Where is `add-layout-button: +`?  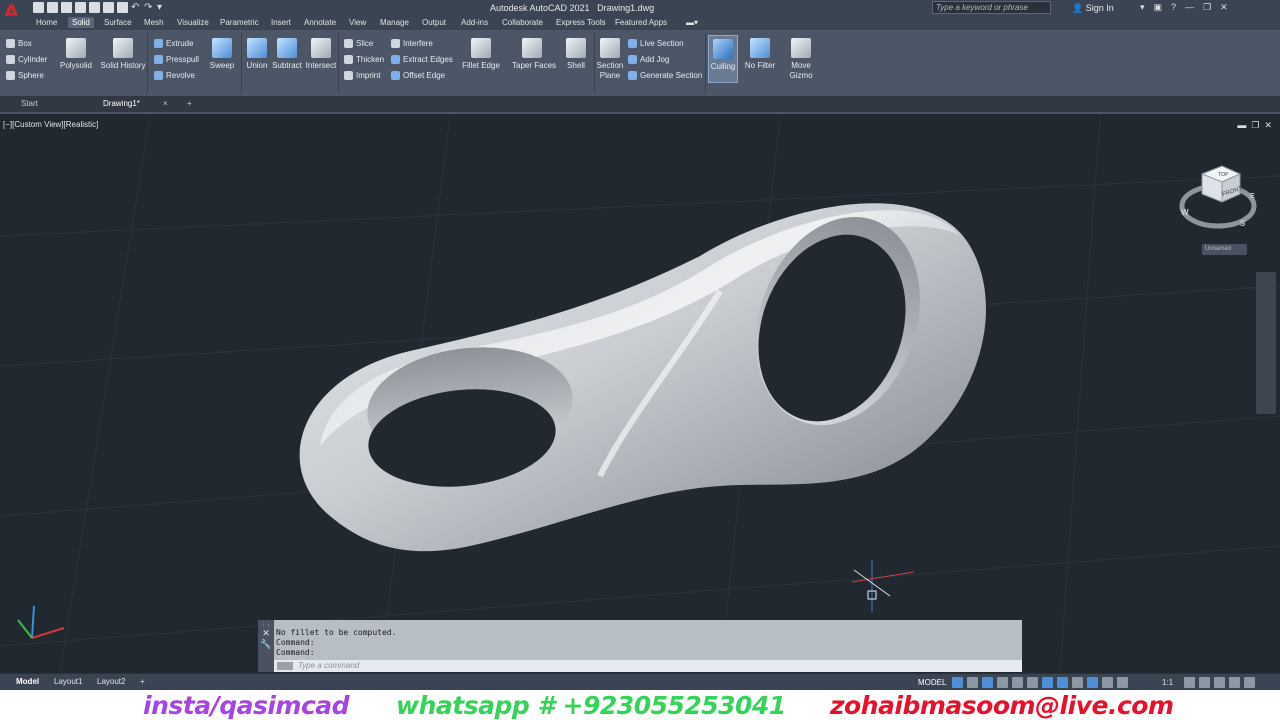 add-layout-button: + is located at coordinates (142, 681).